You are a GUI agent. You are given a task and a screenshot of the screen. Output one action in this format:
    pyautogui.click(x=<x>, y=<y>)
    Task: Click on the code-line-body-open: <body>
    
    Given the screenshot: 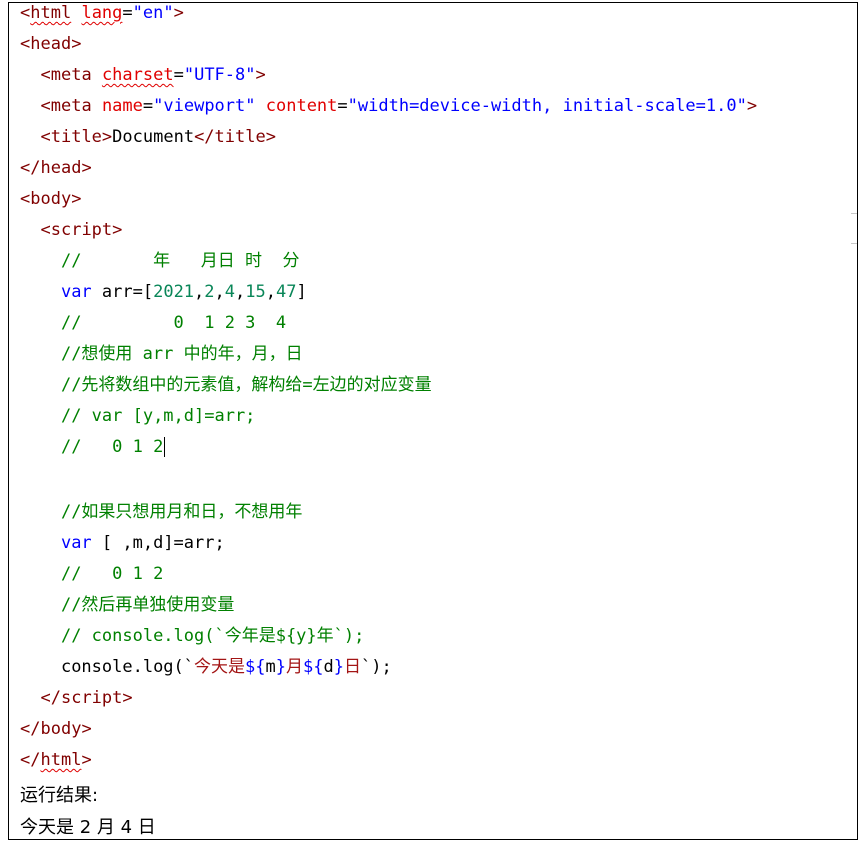 What is the action you would take?
    pyautogui.click(x=51, y=199)
    